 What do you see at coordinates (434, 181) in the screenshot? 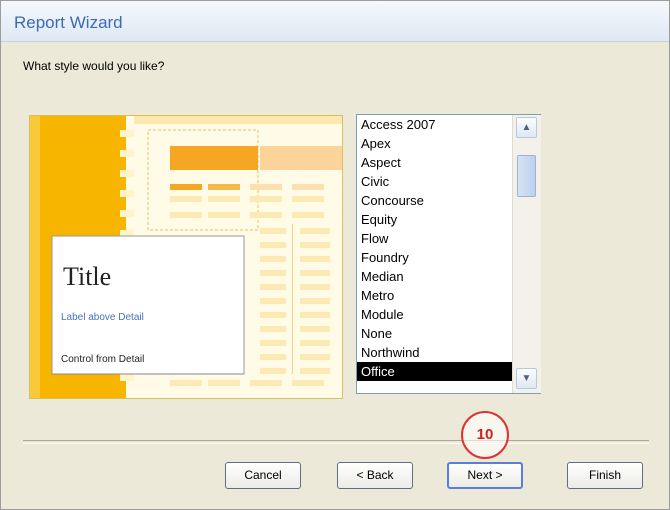
I see `style-option: Civic` at bounding box center [434, 181].